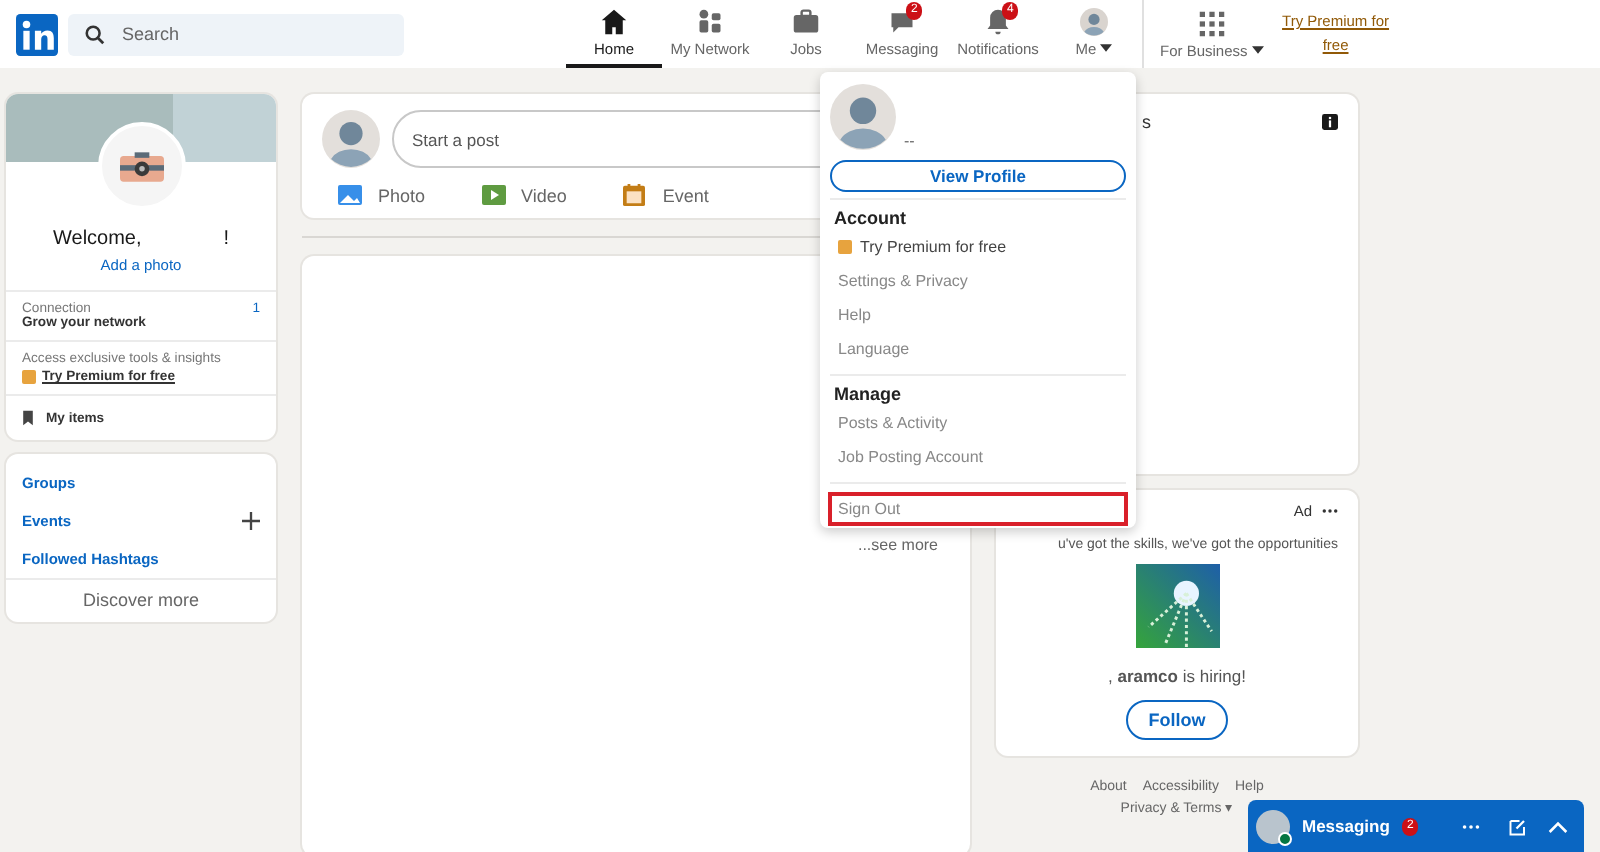 The height and width of the screenshot is (852, 1600). I want to click on card-title: s, so click(1146, 122).